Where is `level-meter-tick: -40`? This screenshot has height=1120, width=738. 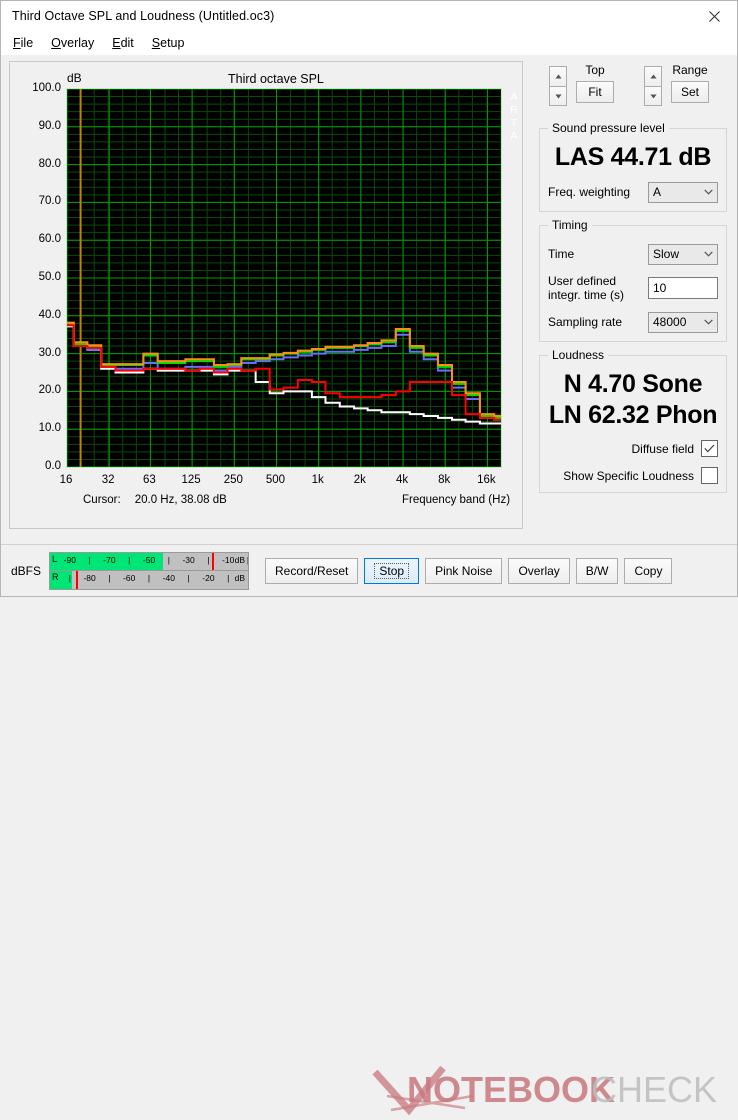 level-meter-tick: -40 is located at coordinates (168, 578).